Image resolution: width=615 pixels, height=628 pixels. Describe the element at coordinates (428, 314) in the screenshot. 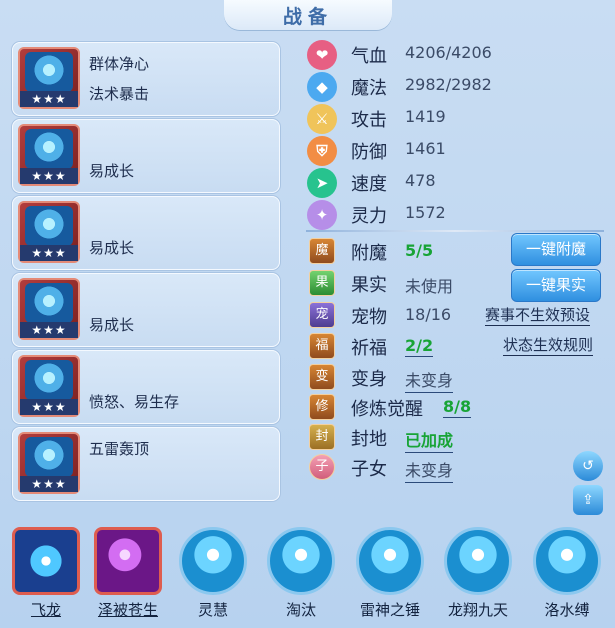

I see `special-value: 18/16` at that location.